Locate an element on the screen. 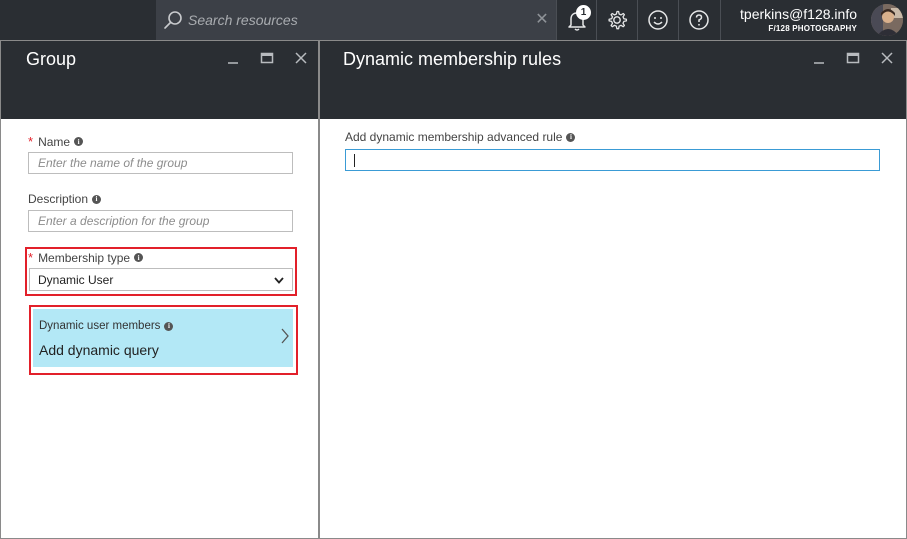 The image size is (907, 539). add-dynamic-query-text: Add dynamic query is located at coordinates (99, 350).